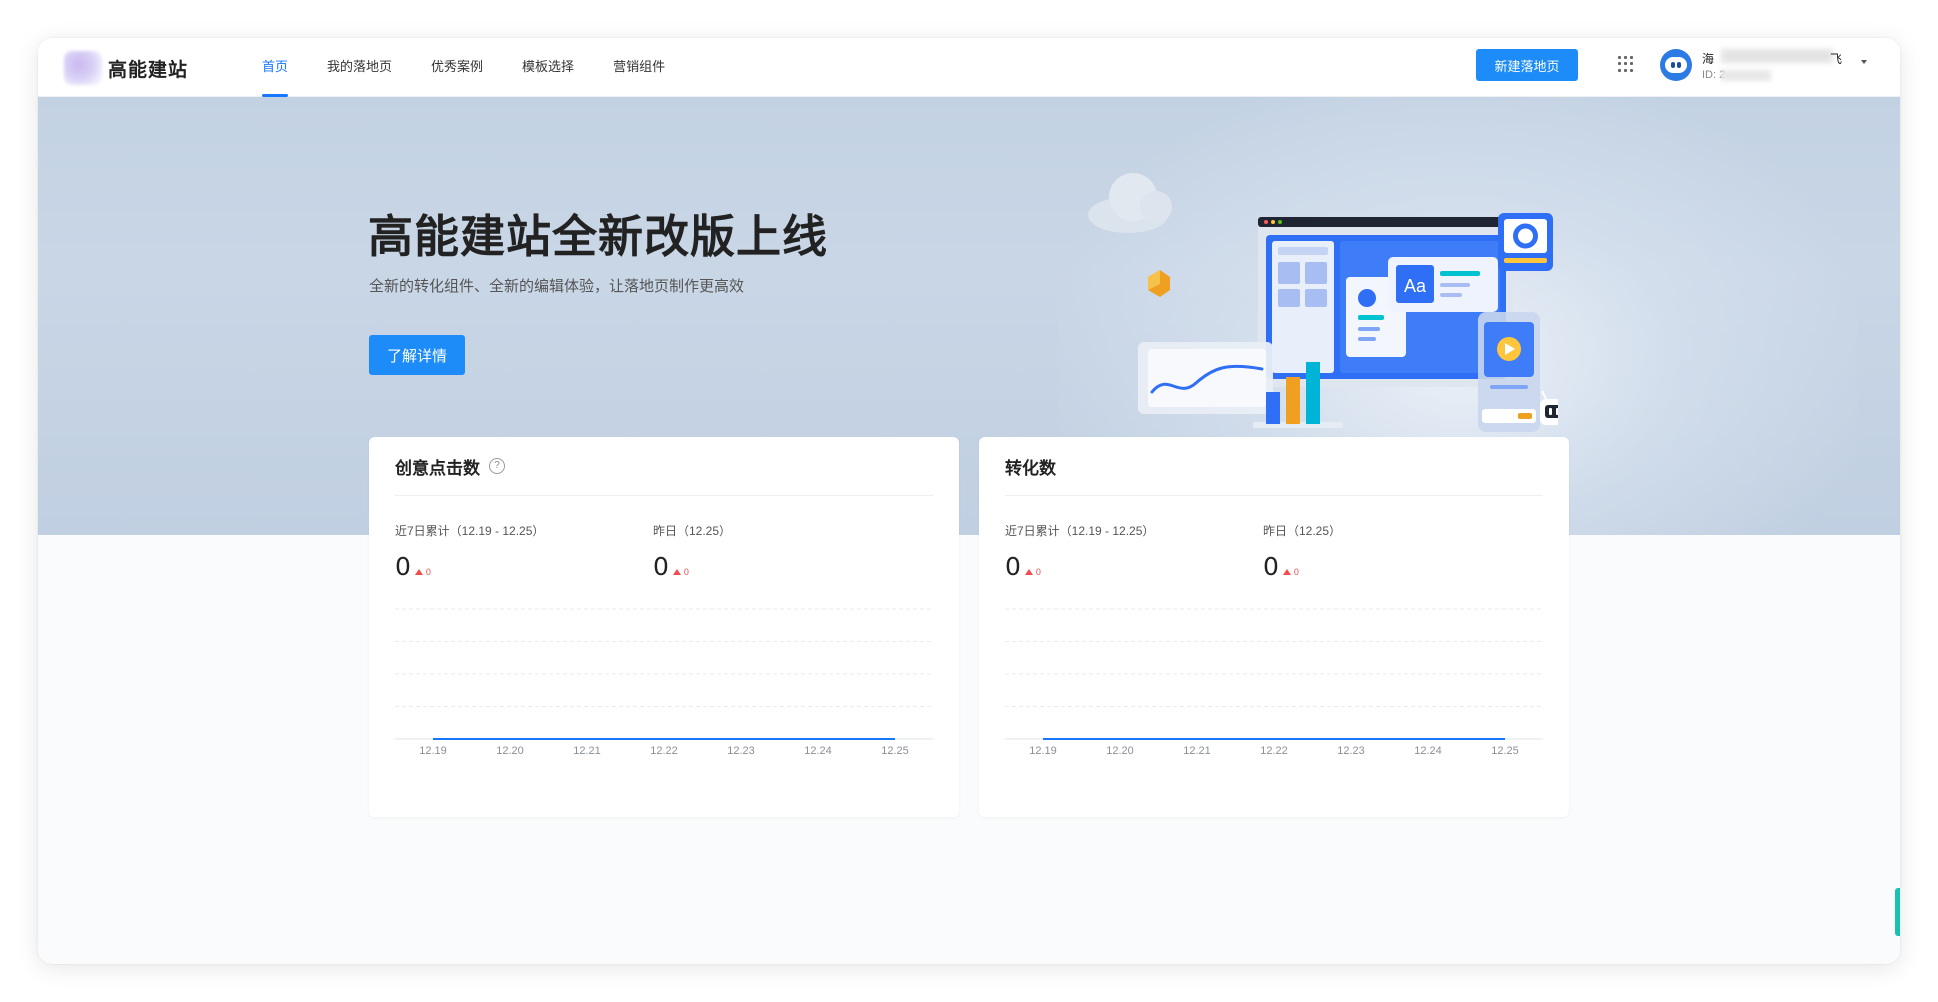  Describe the element at coordinates (692, 551) in the screenshot. I see `clicks-yesterday-metric: 昨日（12.25） 0 0` at that location.